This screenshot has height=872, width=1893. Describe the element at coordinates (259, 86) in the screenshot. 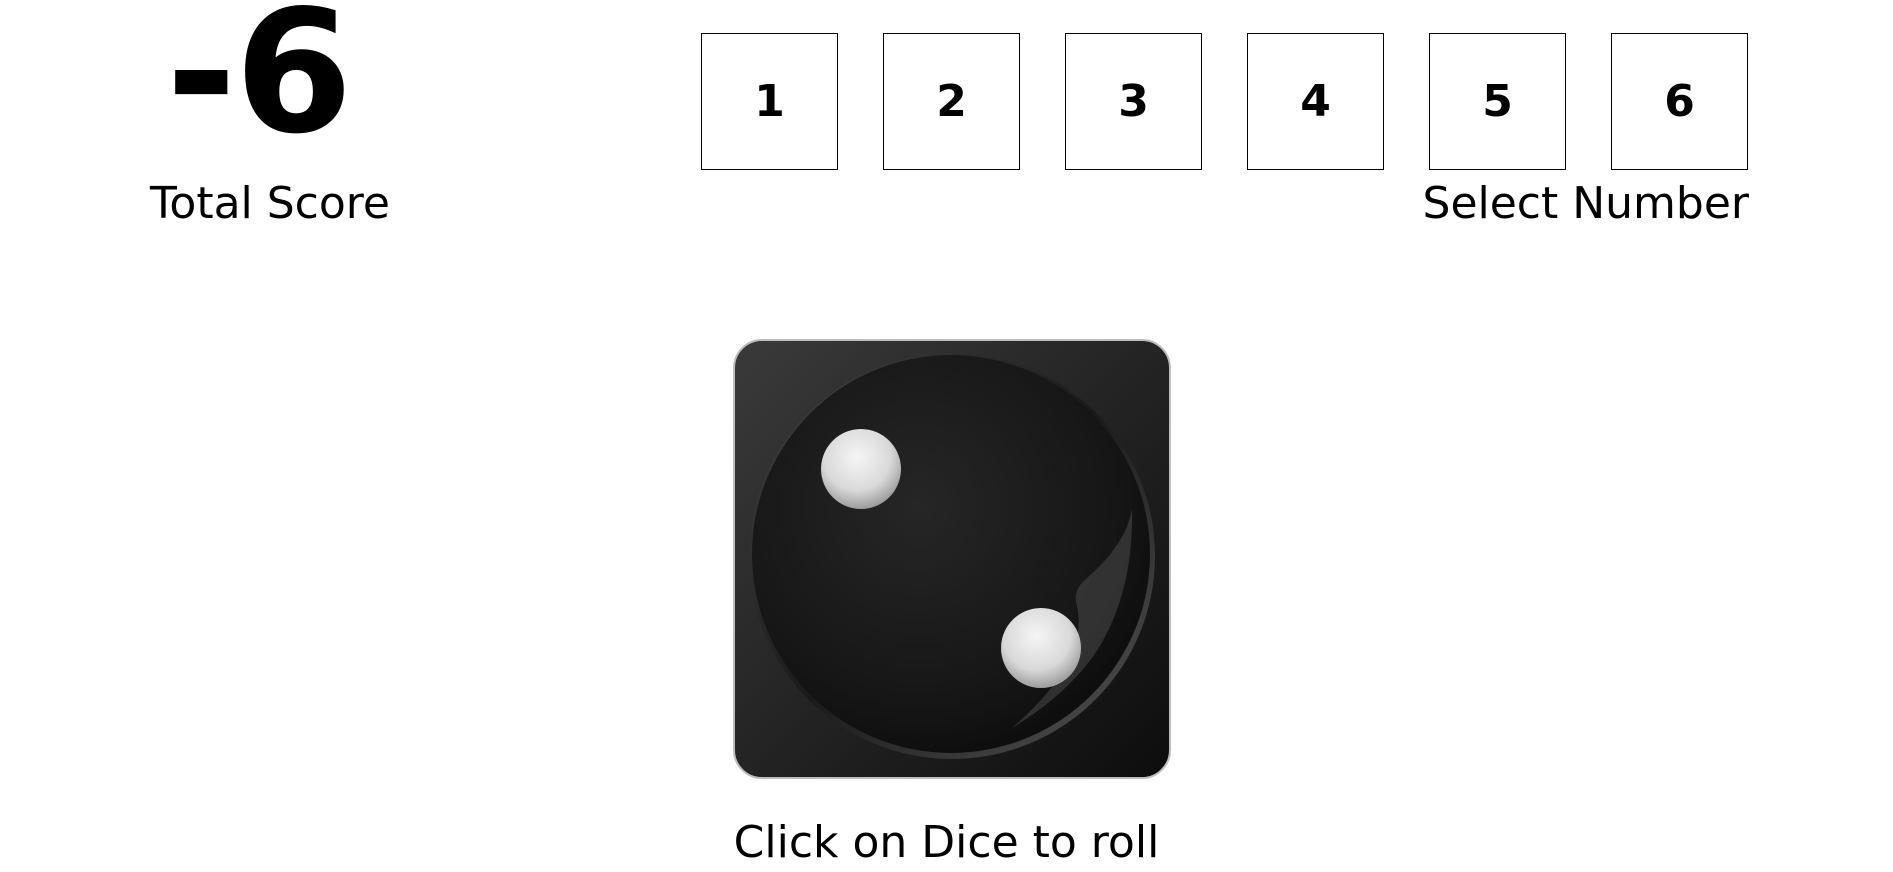

I see `total-score-value: -6` at that location.